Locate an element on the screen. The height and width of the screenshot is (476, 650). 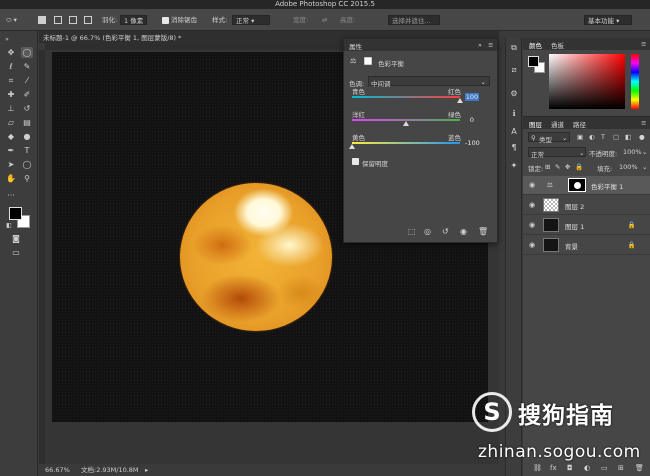
history-panel-icon: ⧉ is located at coordinates (514, 47).